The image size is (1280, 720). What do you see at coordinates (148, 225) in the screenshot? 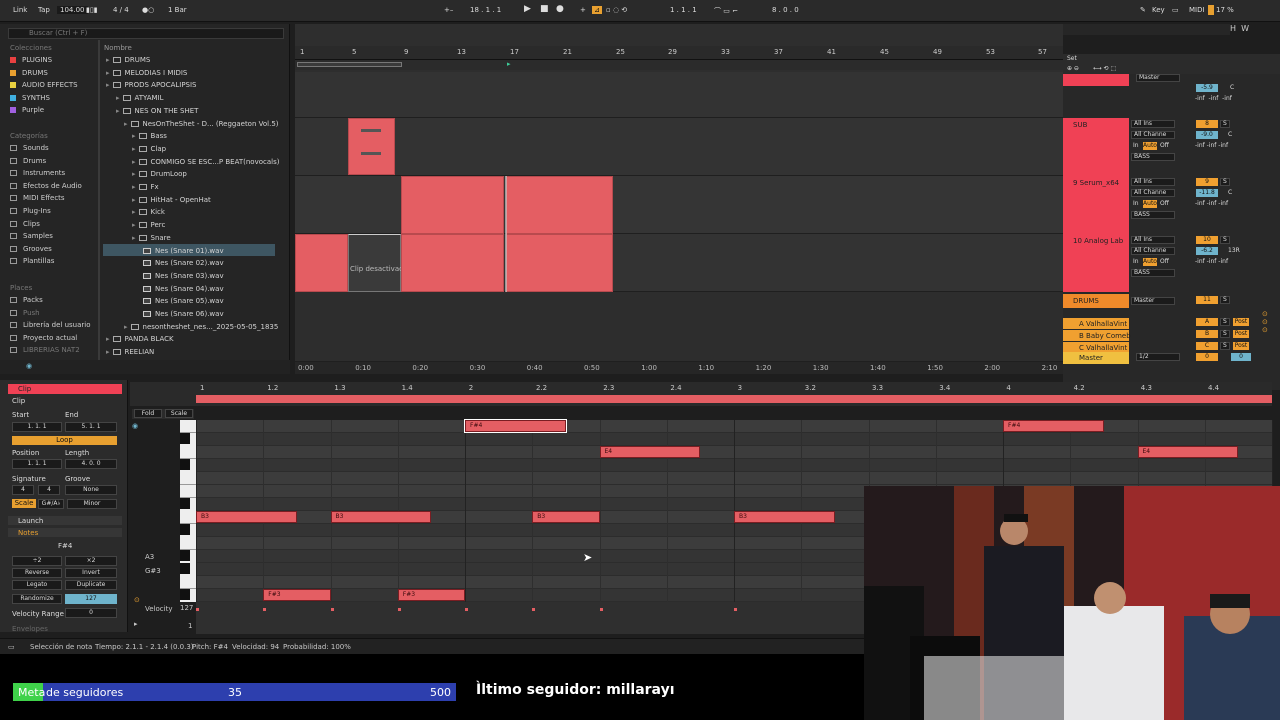
I see `file-item-13: ▸ Perc` at bounding box center [148, 225].